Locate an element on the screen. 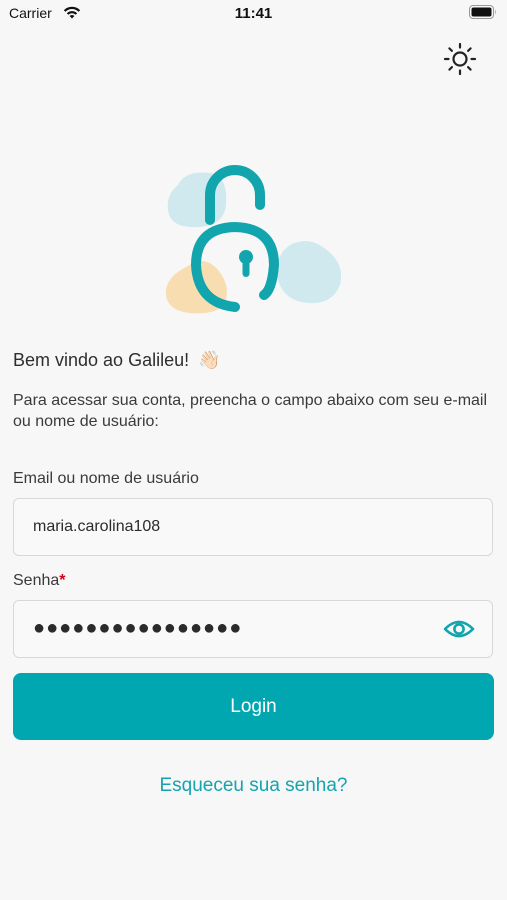  password-label: Senha* is located at coordinates (39, 581).